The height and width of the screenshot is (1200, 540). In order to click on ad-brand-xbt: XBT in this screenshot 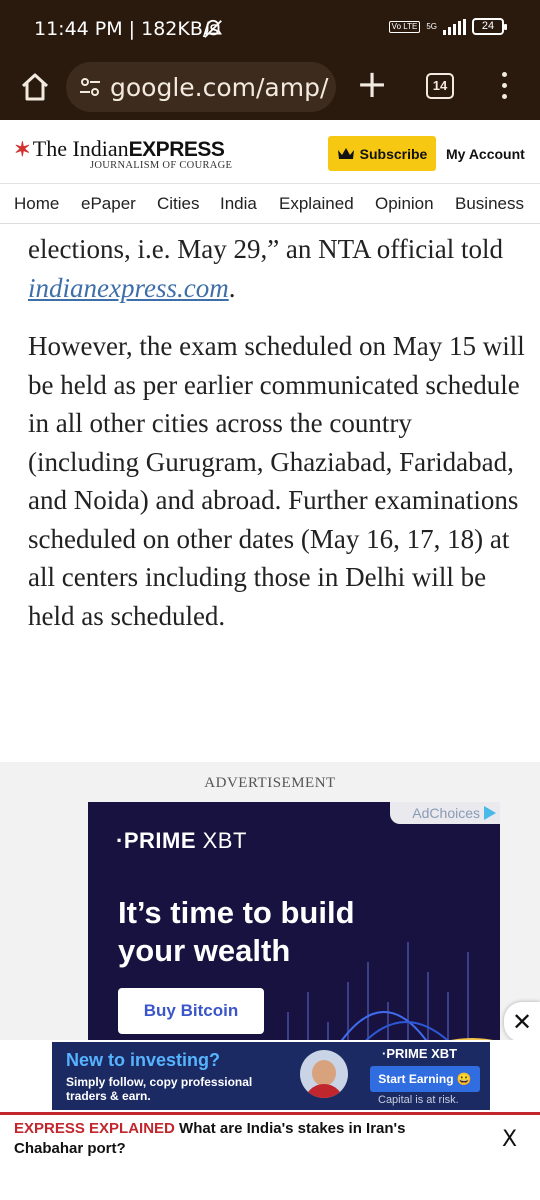, I will do `click(224, 840)`.